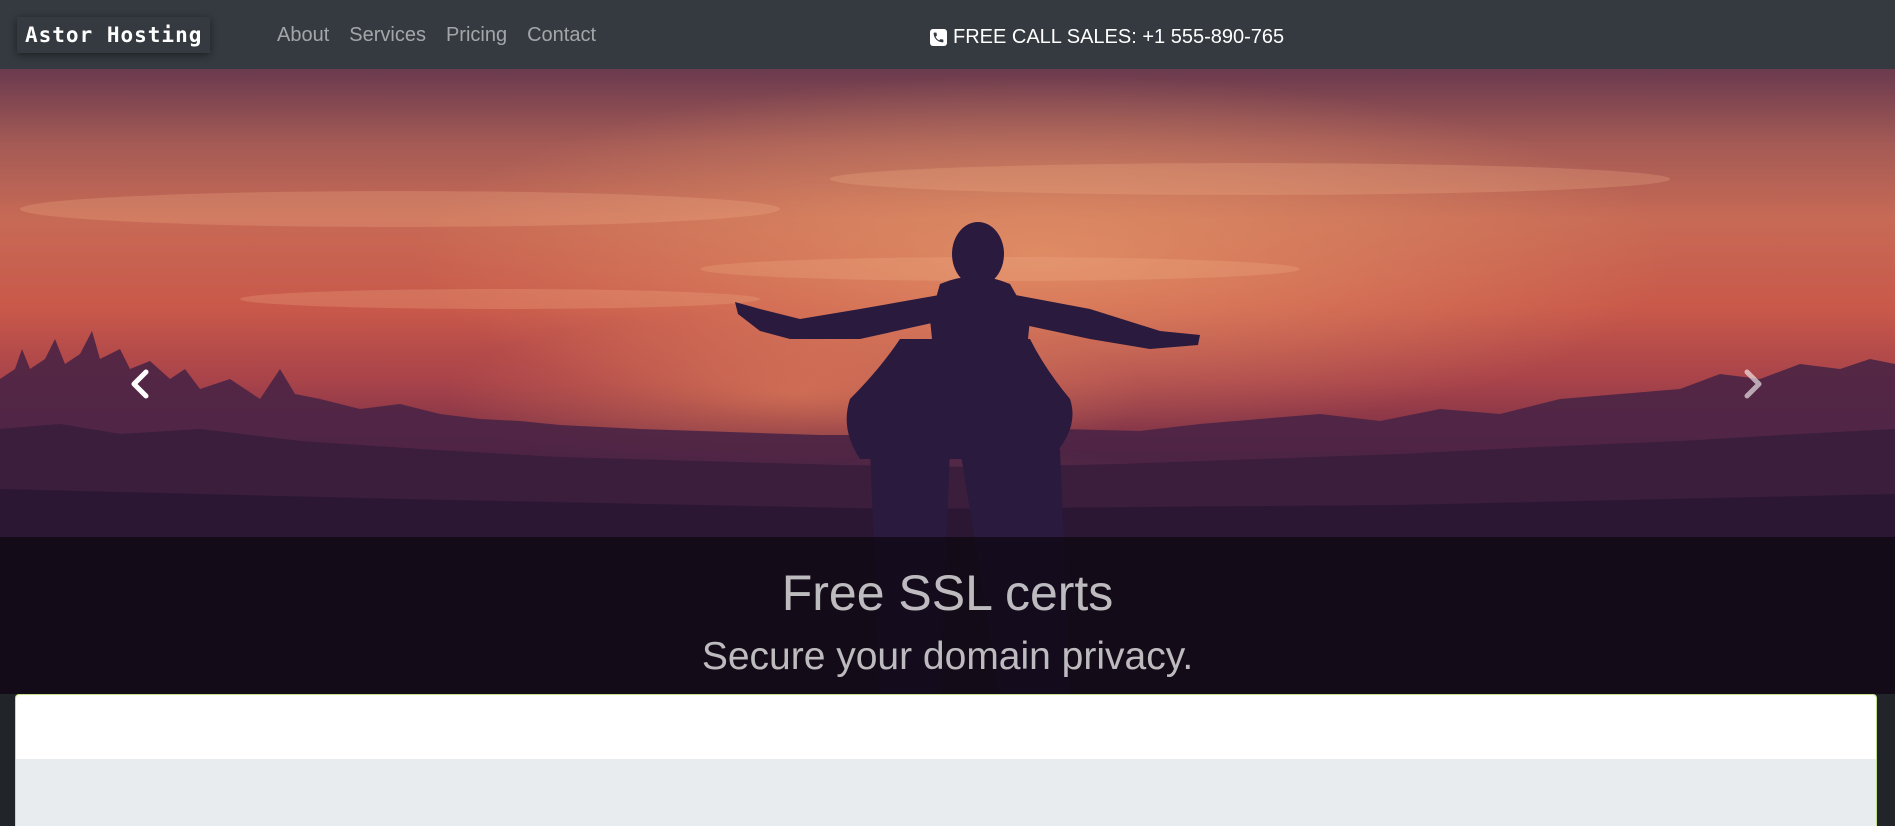 The height and width of the screenshot is (826, 1895). I want to click on nav-links: About Services Pricing Contact, so click(436, 35).